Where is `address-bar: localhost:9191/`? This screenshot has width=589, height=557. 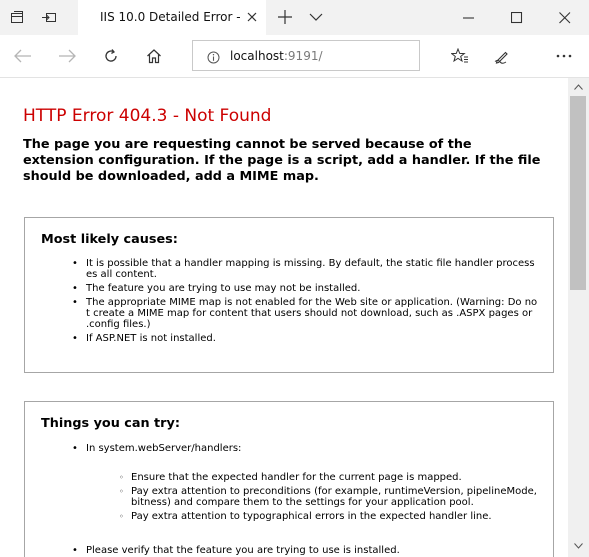
address-bar: localhost:9191/ is located at coordinates (306, 55).